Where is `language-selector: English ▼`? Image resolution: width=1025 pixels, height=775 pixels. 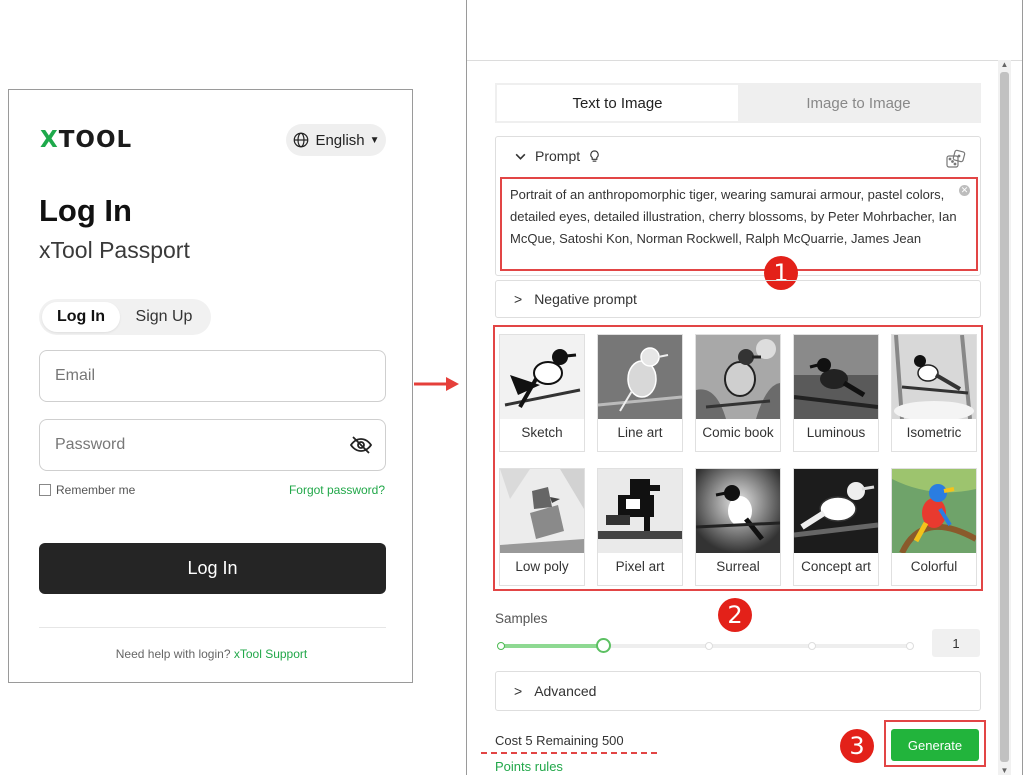
language-selector: English ▼ is located at coordinates (336, 140).